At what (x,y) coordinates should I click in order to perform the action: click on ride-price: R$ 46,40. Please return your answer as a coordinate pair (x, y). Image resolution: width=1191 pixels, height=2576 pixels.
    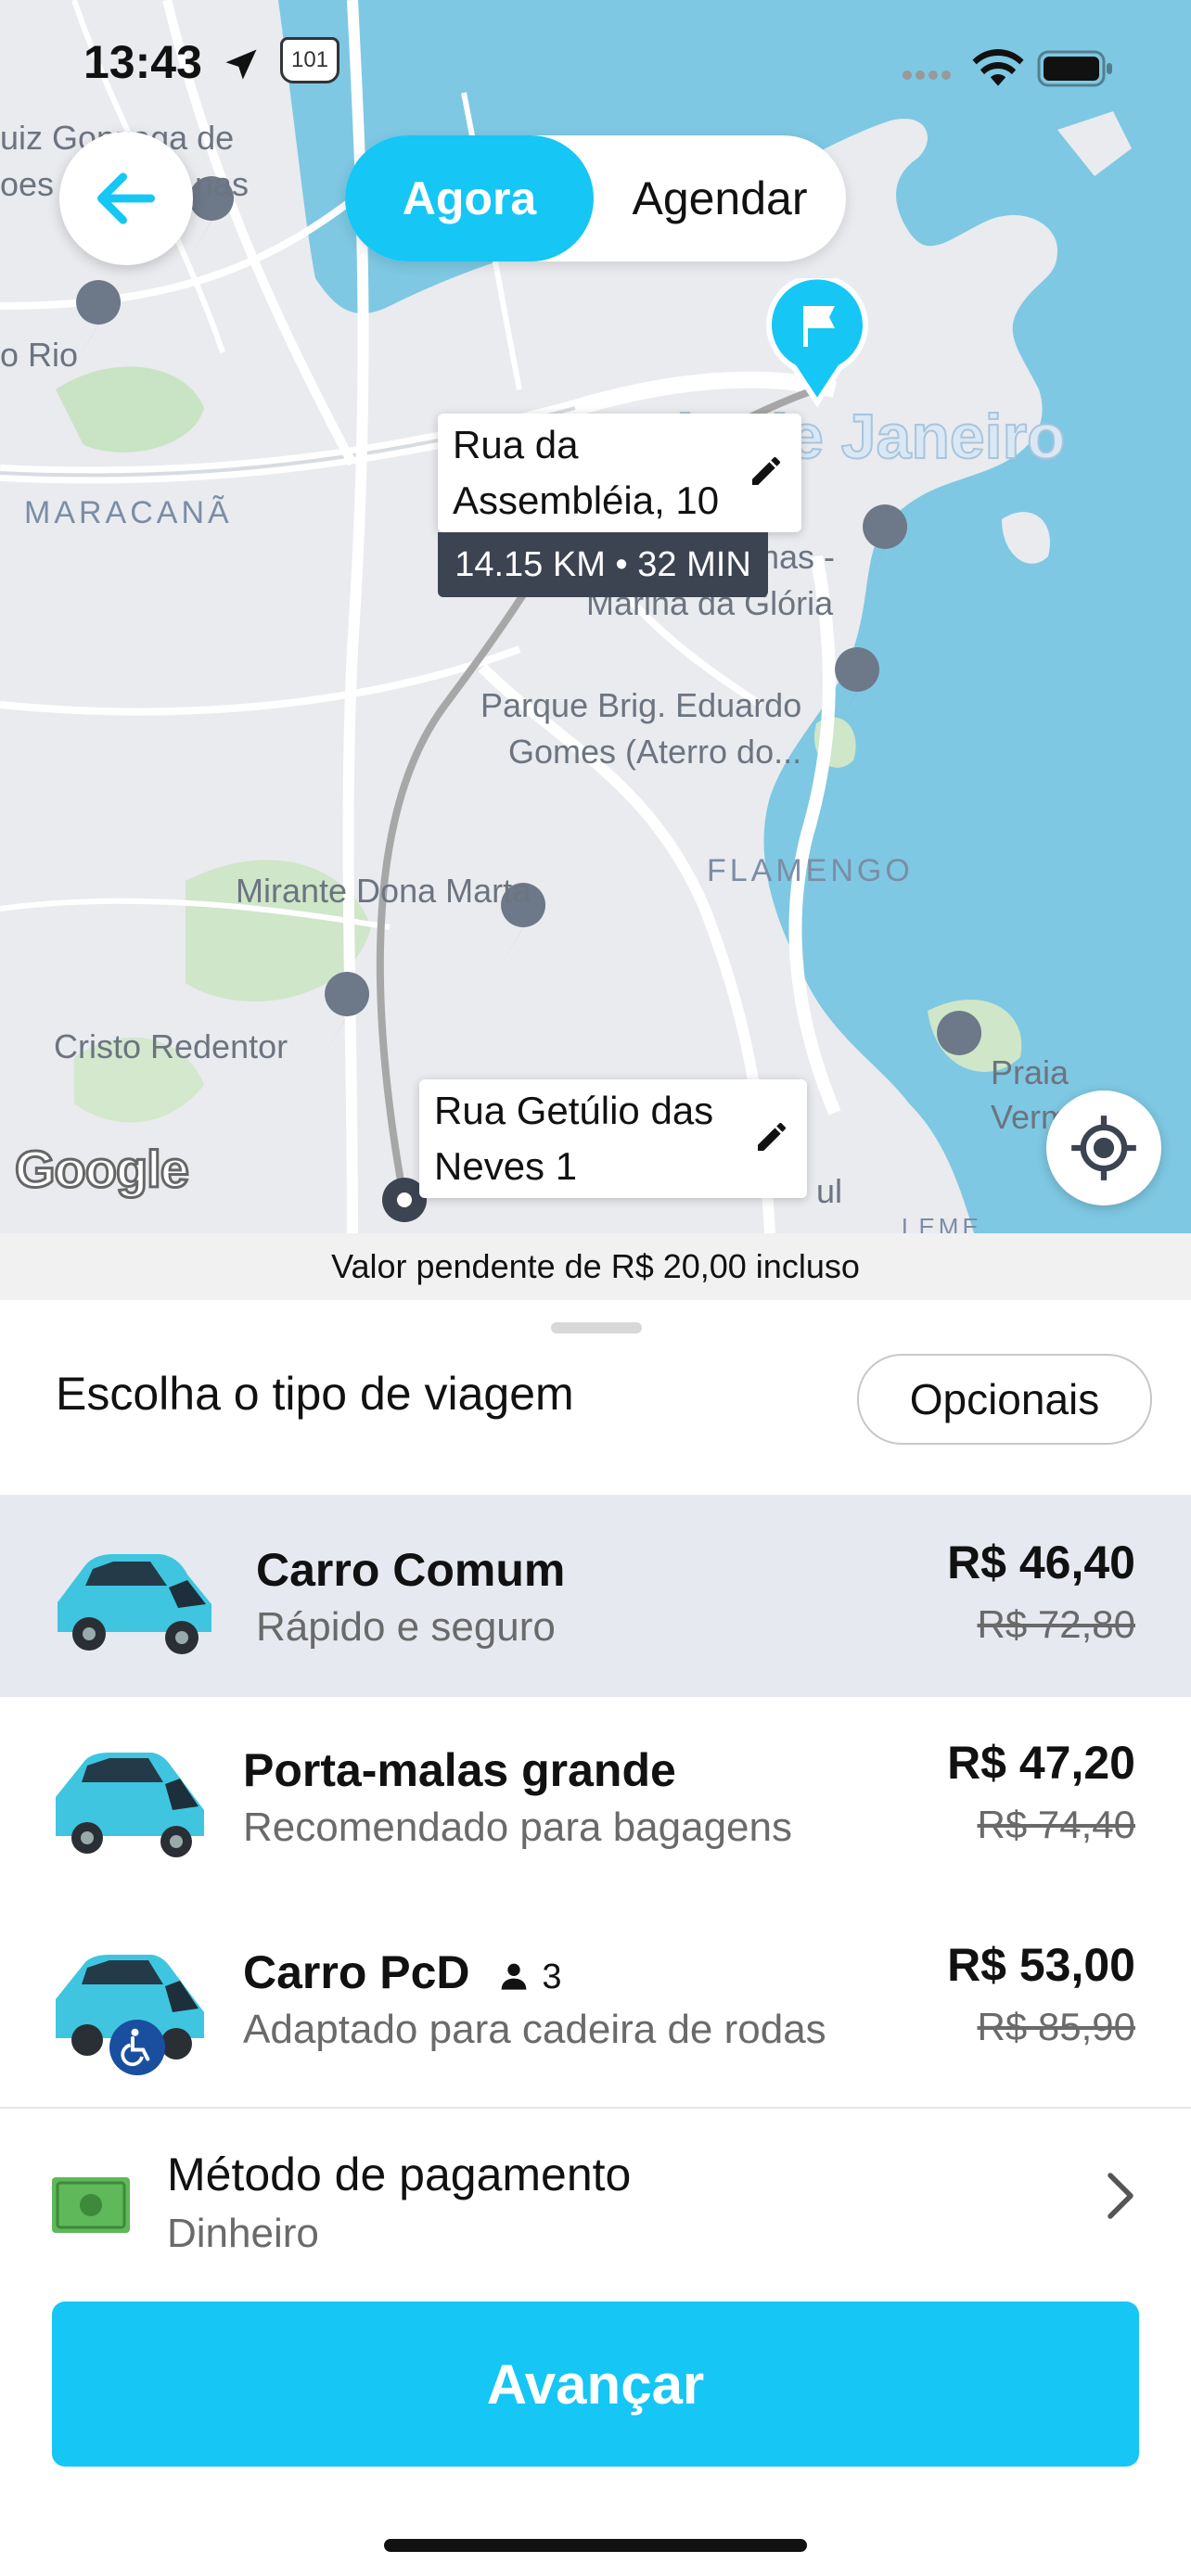
    Looking at the image, I should click on (1041, 1562).